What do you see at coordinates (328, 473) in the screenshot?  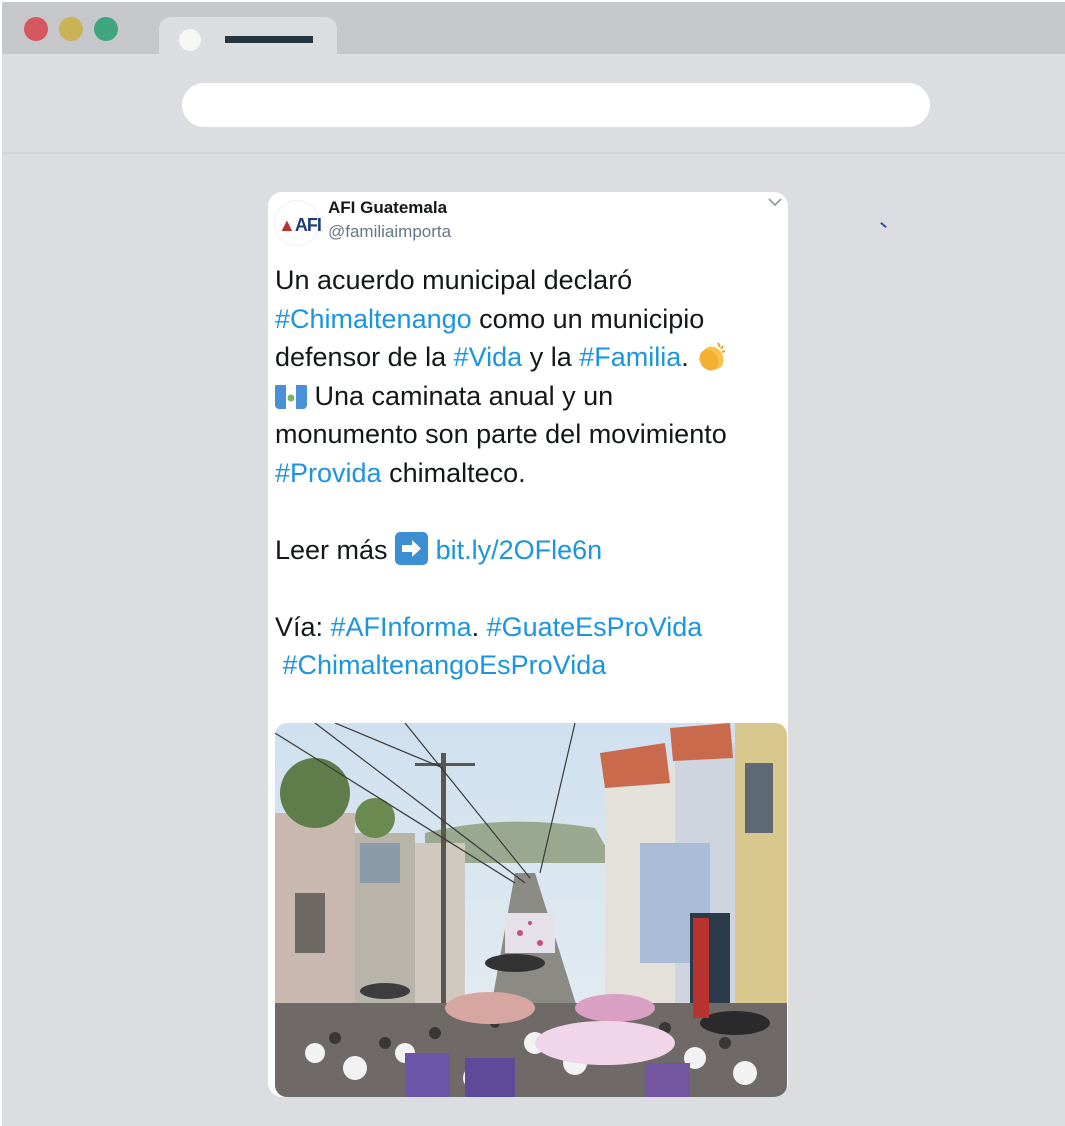 I see `hashtag-provida: #Provida` at bounding box center [328, 473].